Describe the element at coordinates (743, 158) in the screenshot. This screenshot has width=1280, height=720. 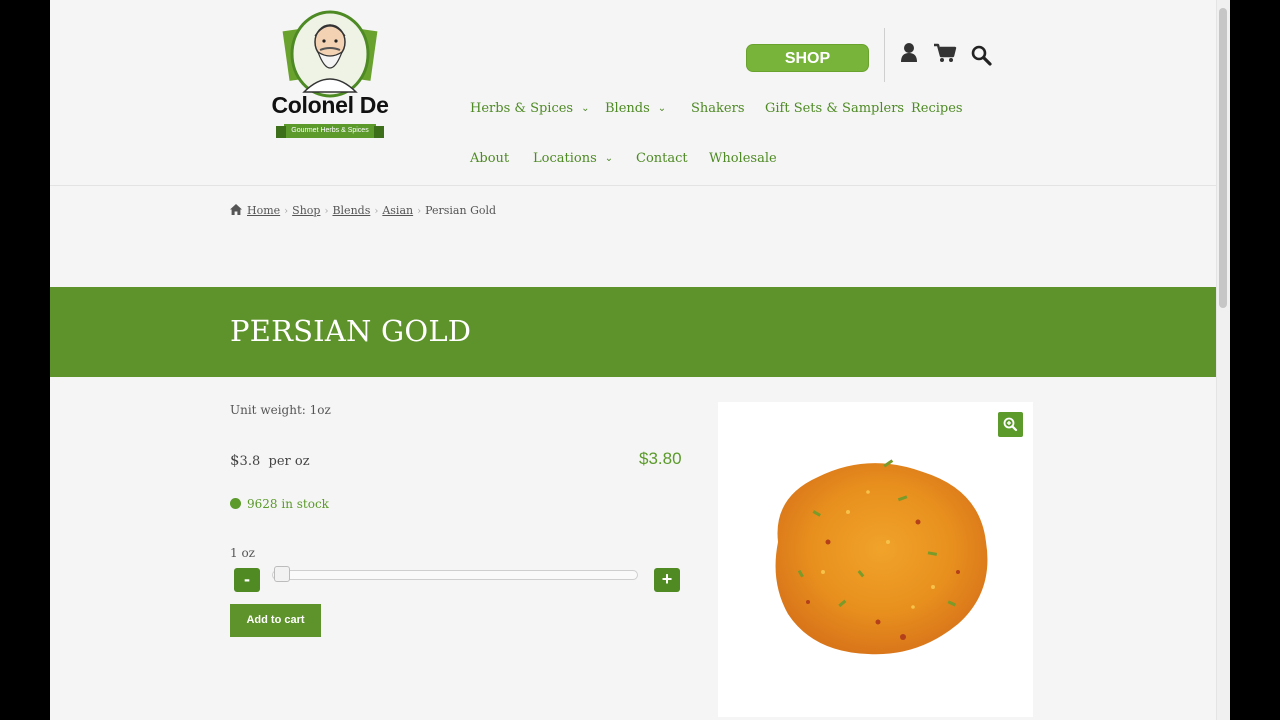
I see `nav-wholesale: Wholesale` at that location.